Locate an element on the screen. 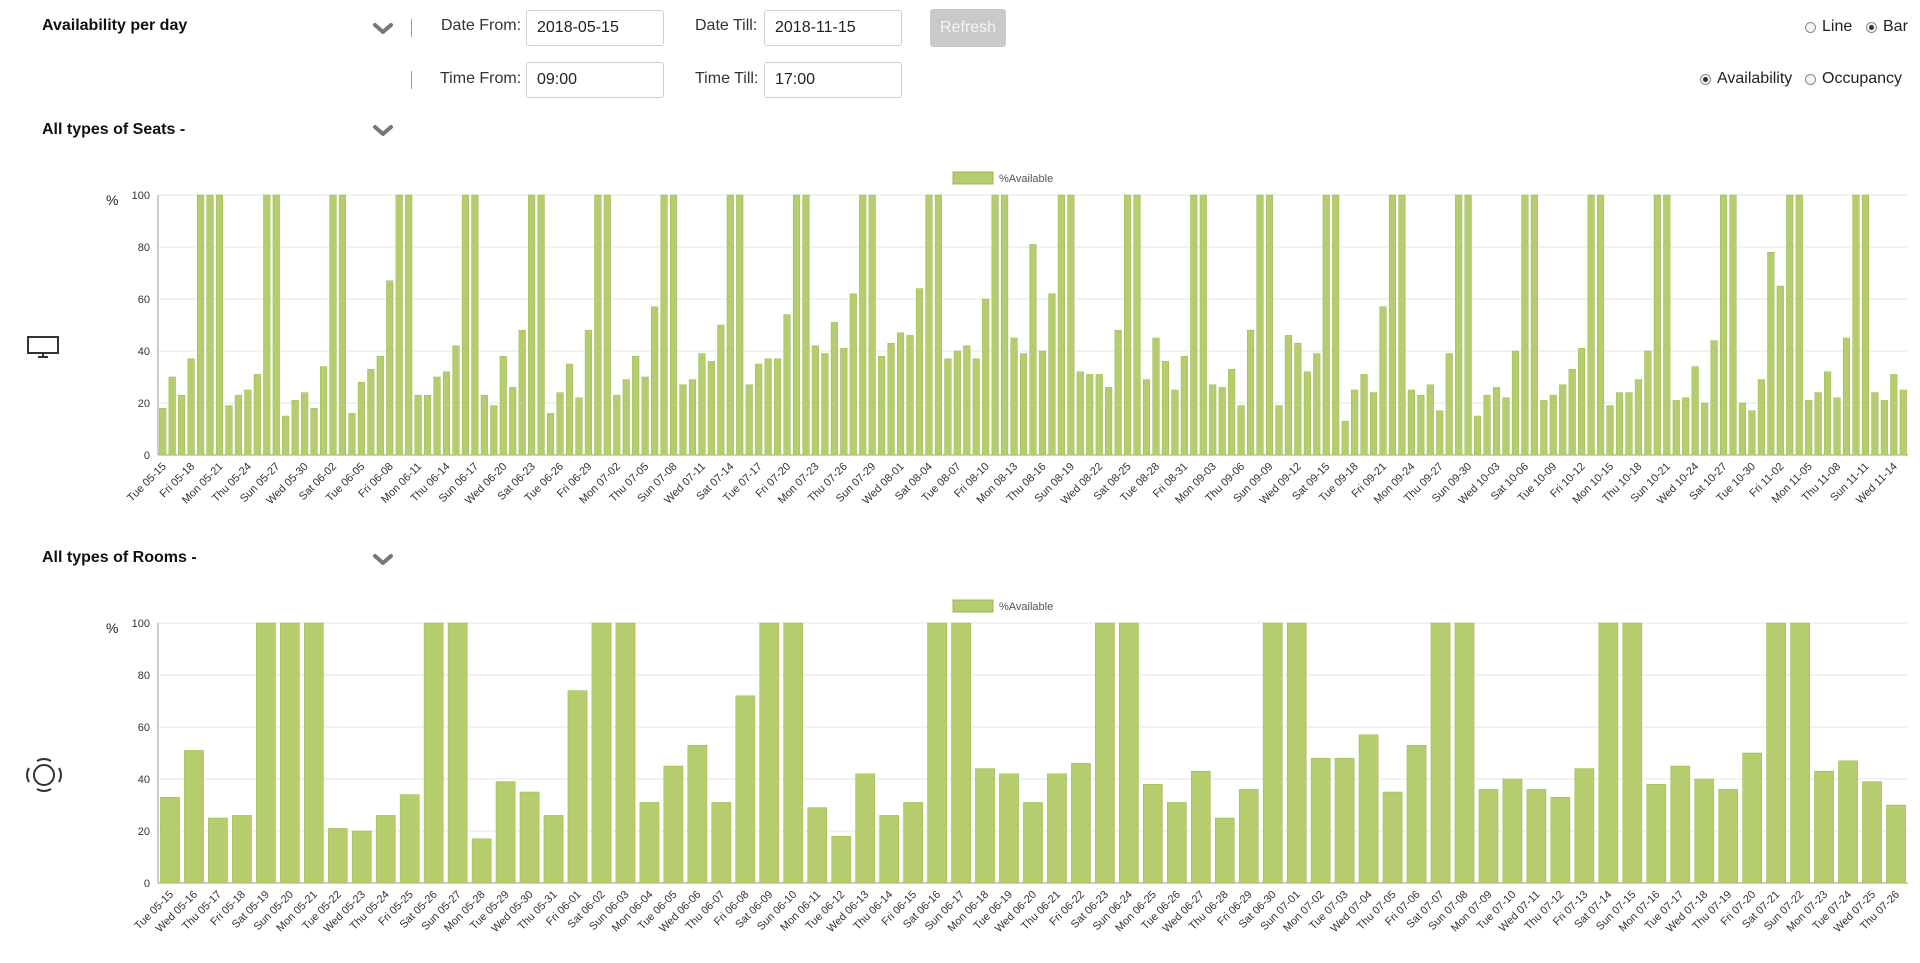 The width and height of the screenshot is (1920, 963). occupancy-radio: Occupancy is located at coordinates (1853, 79).